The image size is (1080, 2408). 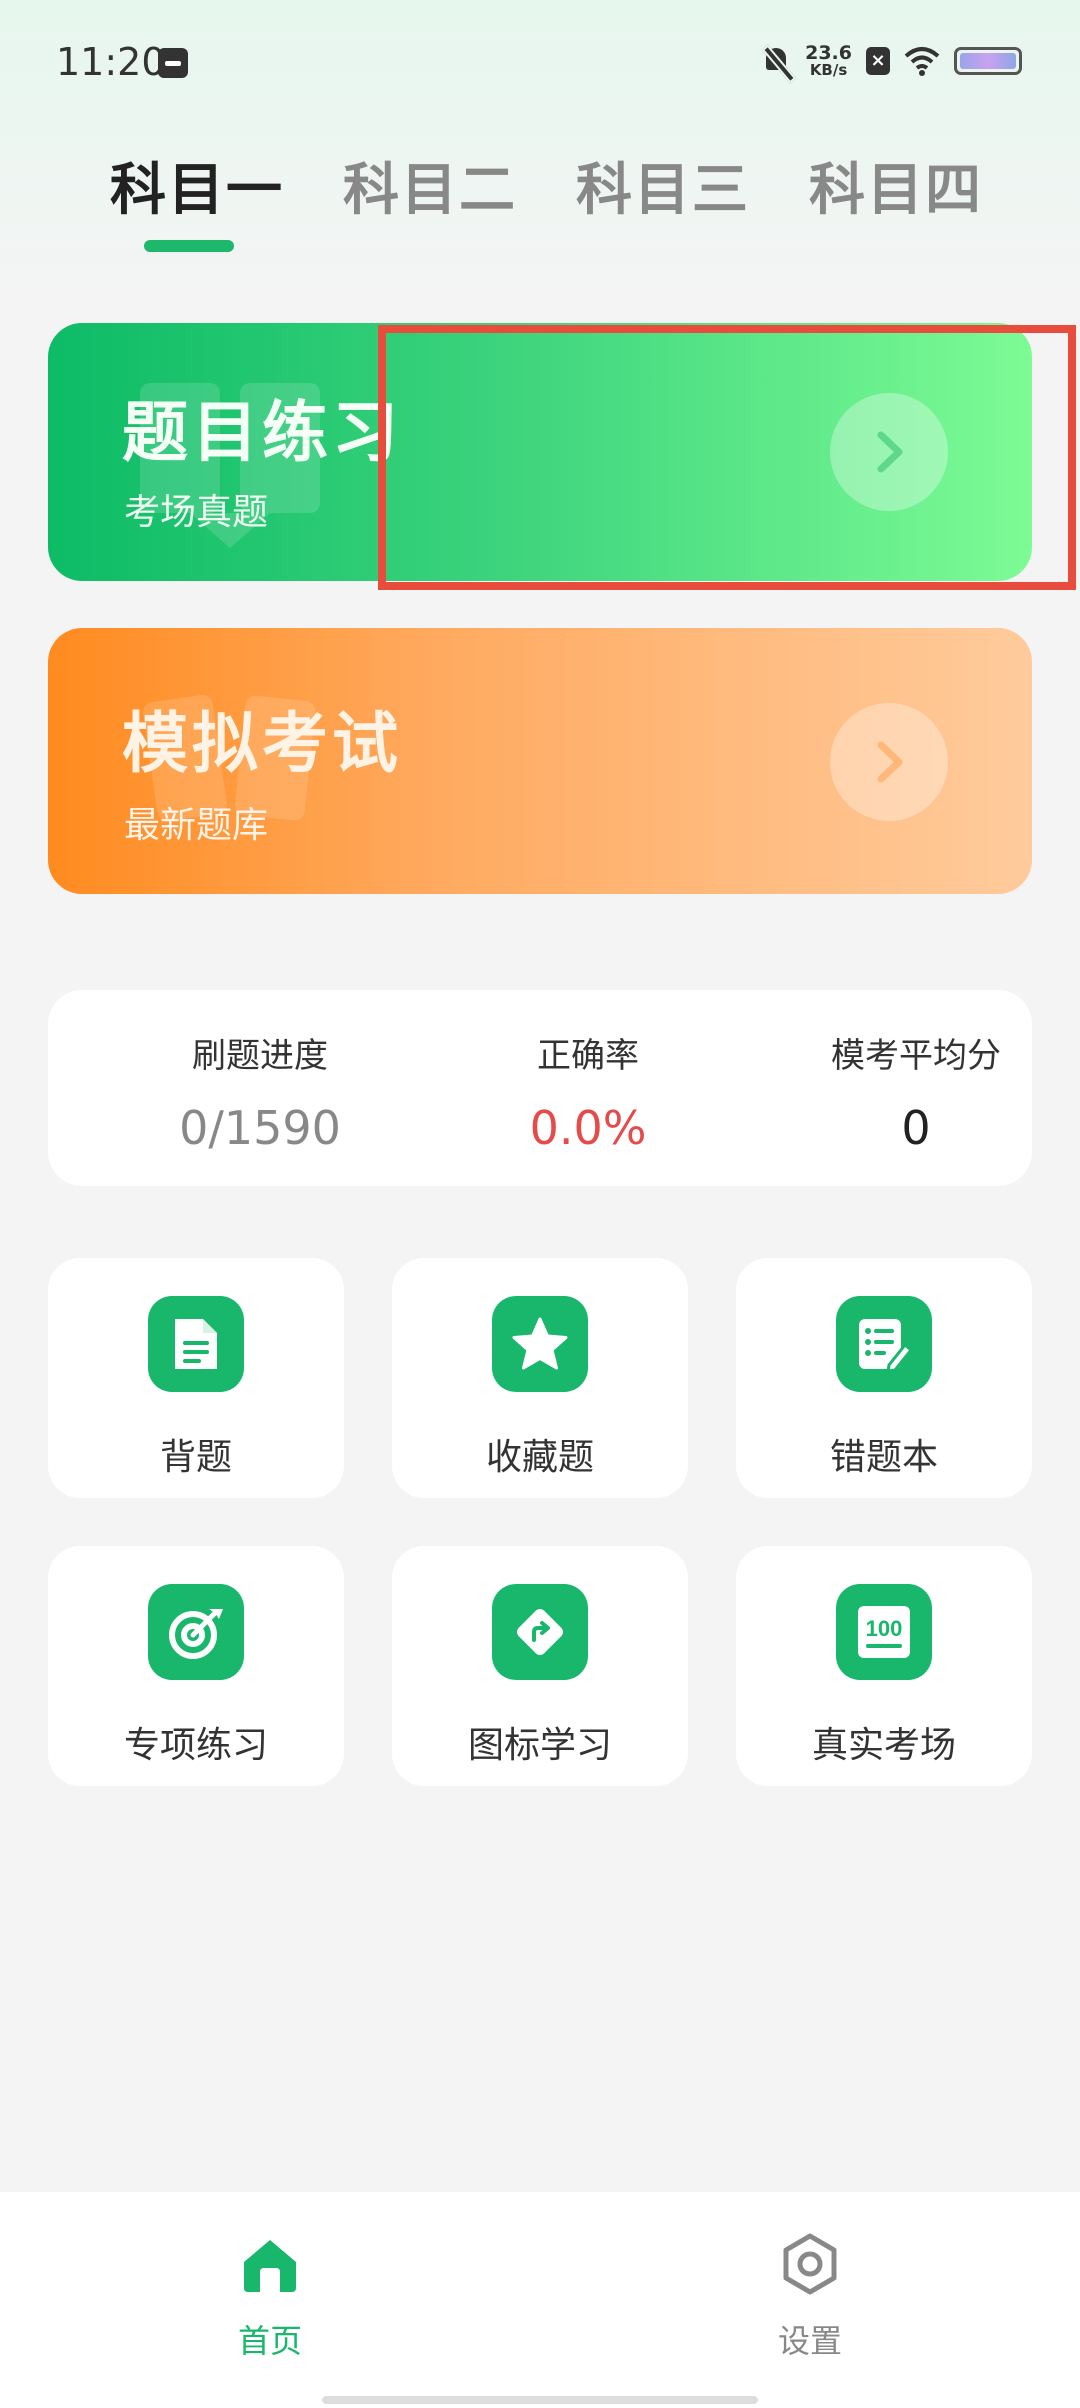 What do you see at coordinates (540, 60) in the screenshot?
I see `status-bar: 11:20 23.6 KB/s ×` at bounding box center [540, 60].